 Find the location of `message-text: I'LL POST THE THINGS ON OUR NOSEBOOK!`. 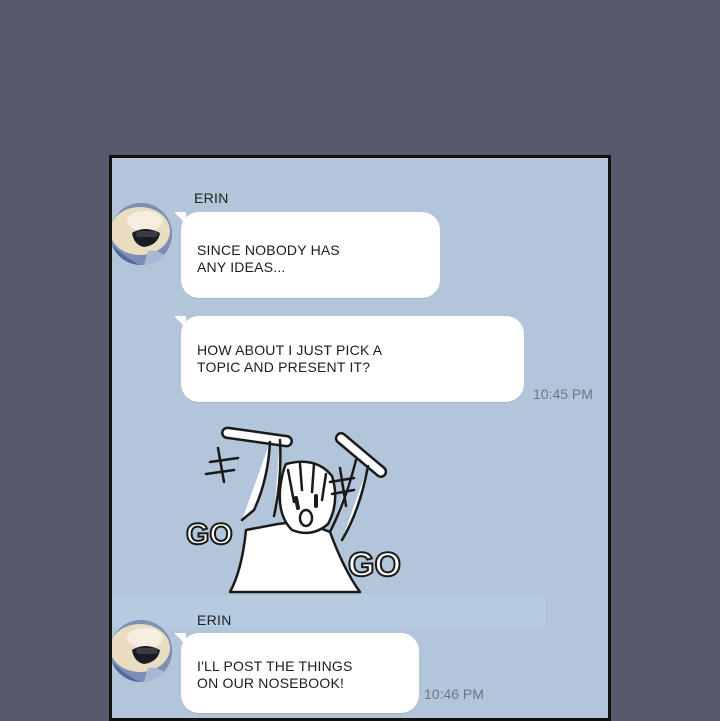

message-text: I'LL POST THE THINGS ON OUR NOSEBOOK! is located at coordinates (275, 674).